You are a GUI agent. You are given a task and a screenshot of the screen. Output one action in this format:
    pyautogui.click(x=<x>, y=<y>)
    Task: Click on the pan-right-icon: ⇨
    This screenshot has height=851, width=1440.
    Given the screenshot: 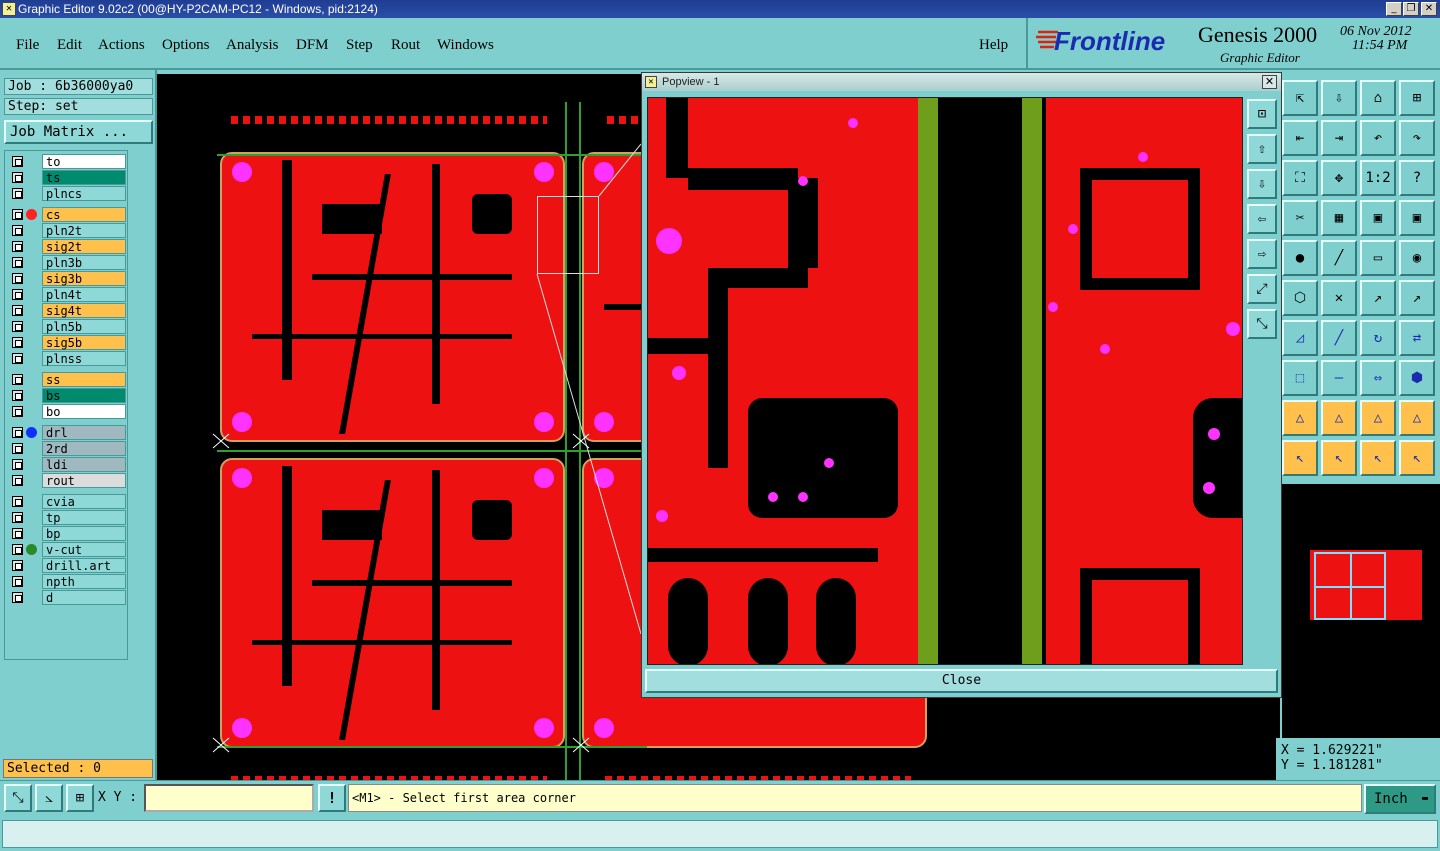 What is the action you would take?
    pyautogui.click(x=1262, y=254)
    